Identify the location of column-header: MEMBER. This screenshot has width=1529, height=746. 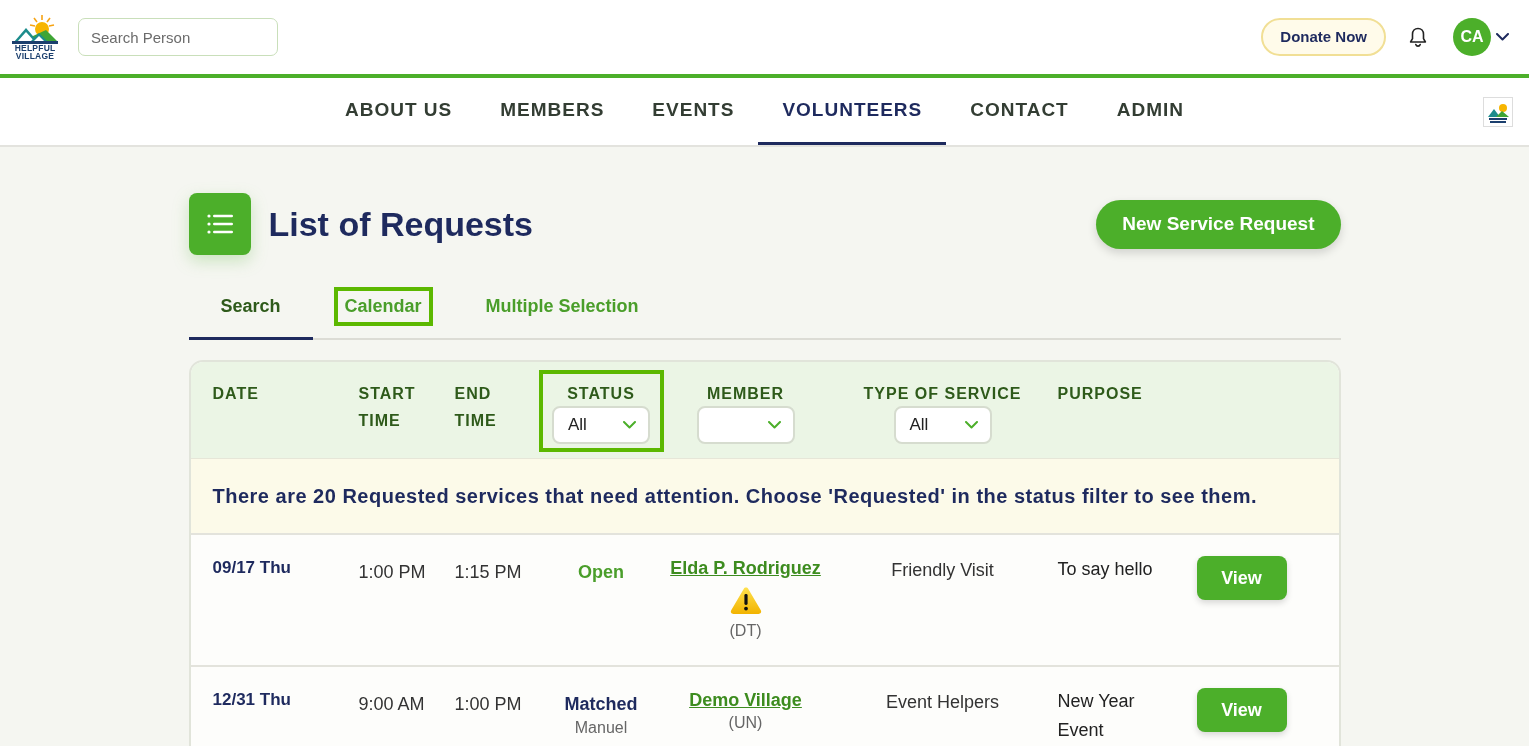
(745, 394).